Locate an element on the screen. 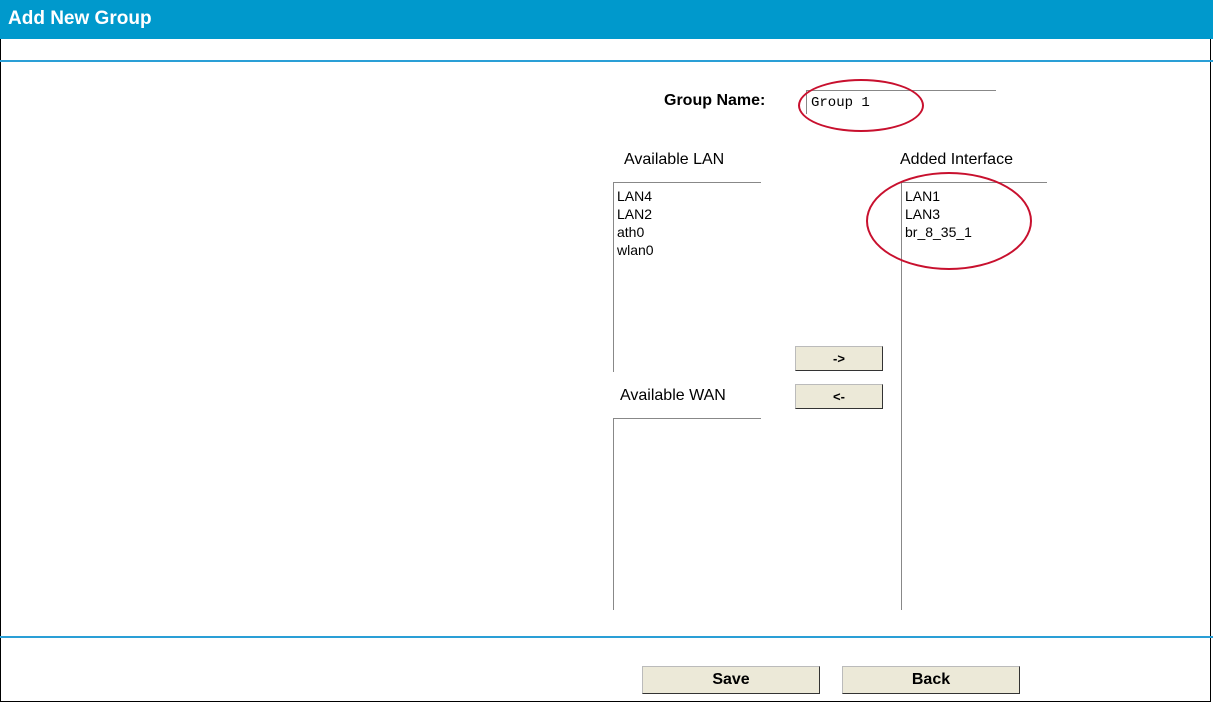  top-divider is located at coordinates (606, 61).